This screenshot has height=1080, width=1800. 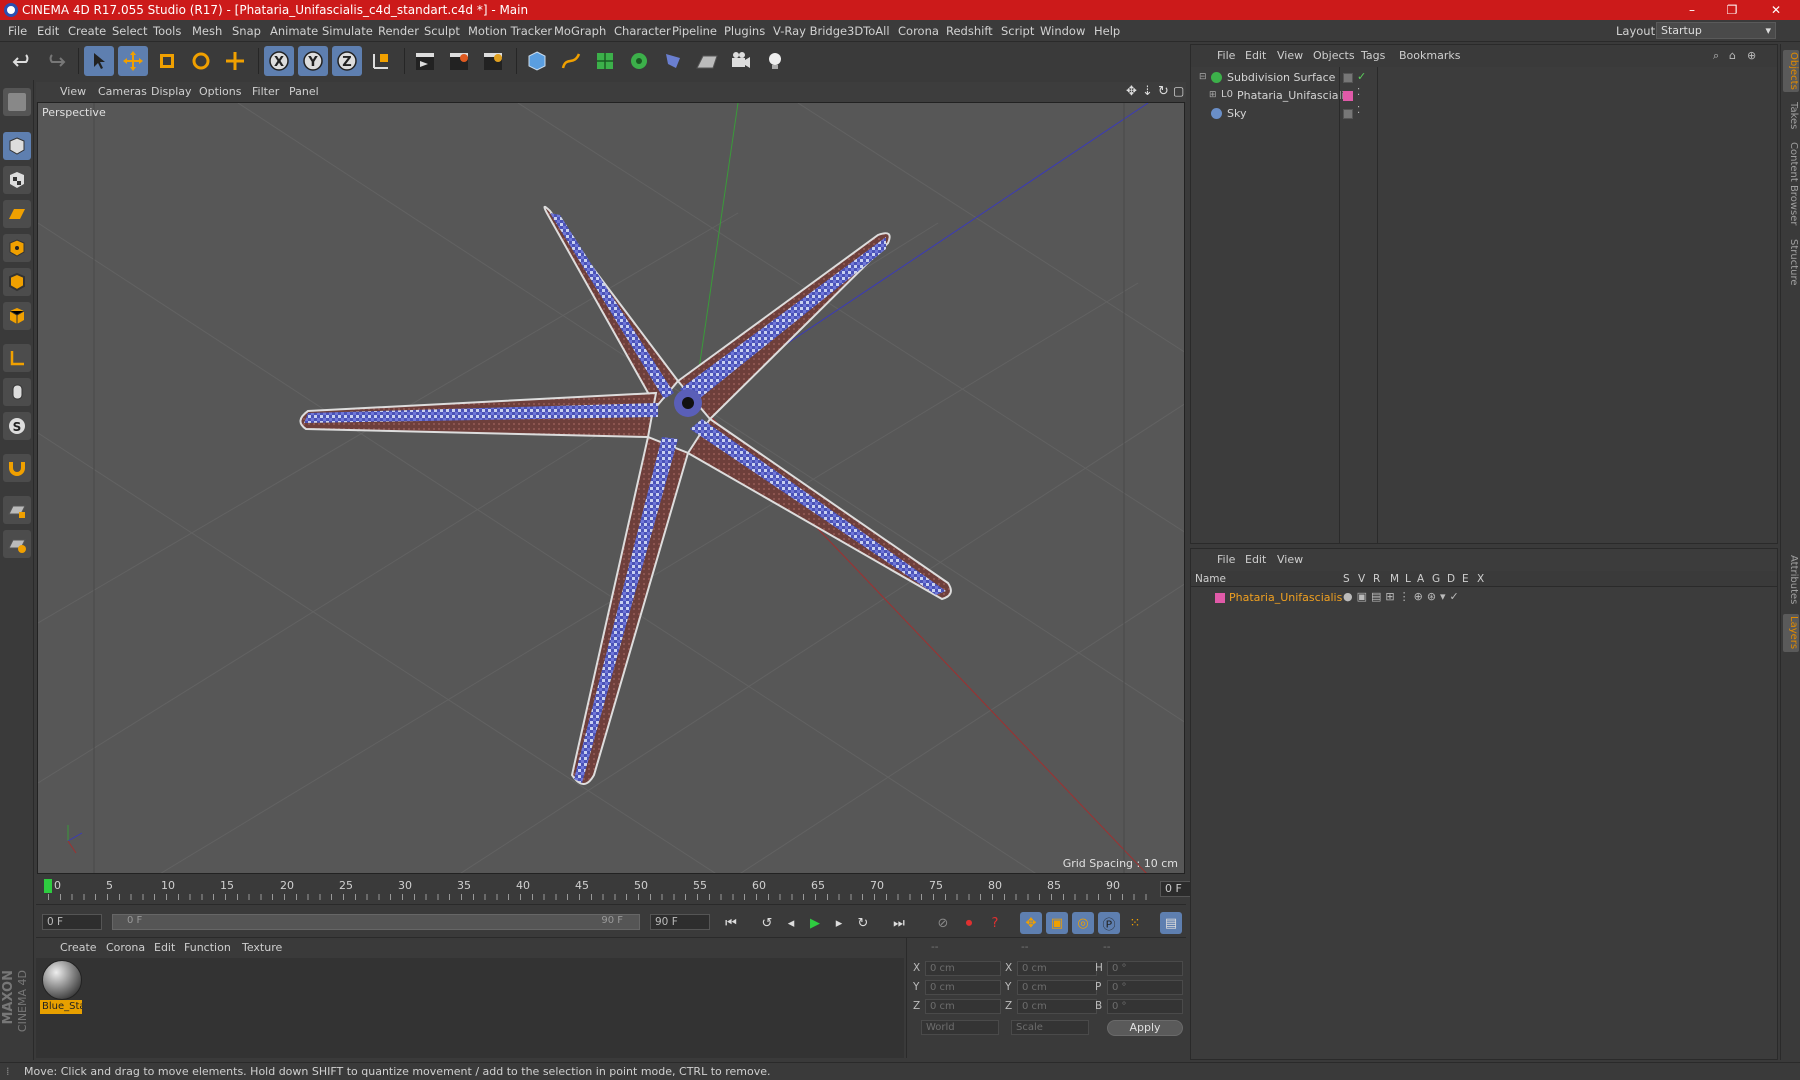 I want to click on layout-select: Startup ▾, so click(x=1716, y=30).